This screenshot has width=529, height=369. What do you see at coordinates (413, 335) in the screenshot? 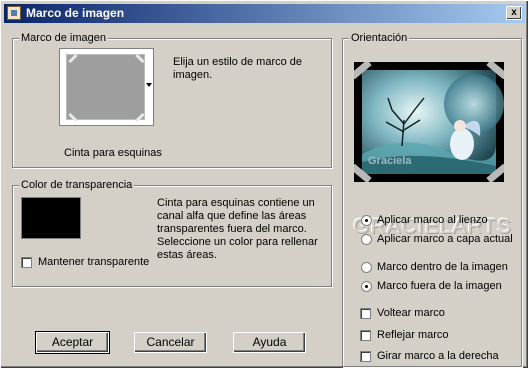
I see `mirror-frame-label: Reflejar marco` at bounding box center [413, 335].